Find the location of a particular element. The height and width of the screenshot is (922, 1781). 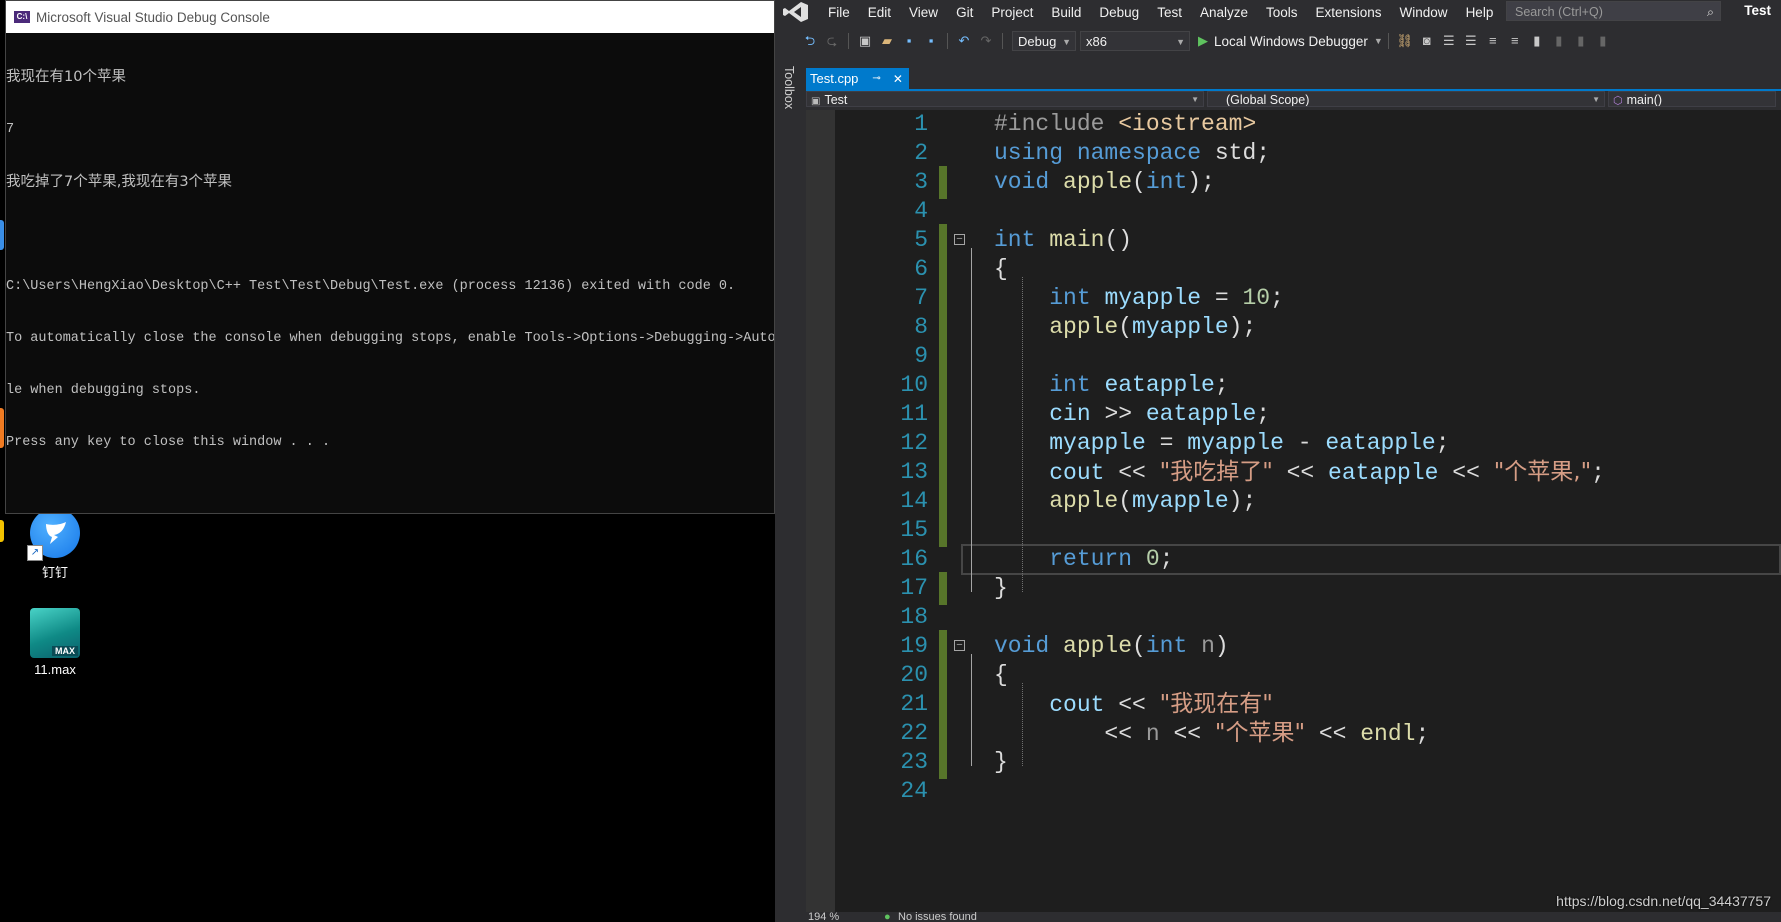

code-token: = is located at coordinates (1222, 298).